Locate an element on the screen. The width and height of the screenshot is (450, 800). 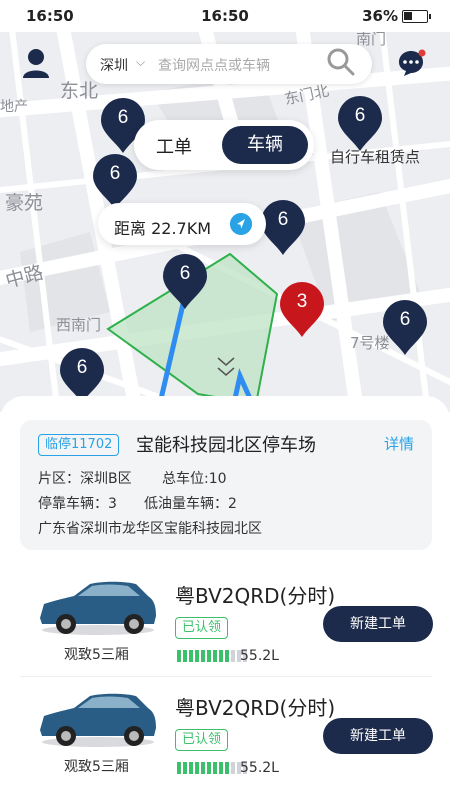
mode-toggle: 工单 车辆 is located at coordinates (224, 145).